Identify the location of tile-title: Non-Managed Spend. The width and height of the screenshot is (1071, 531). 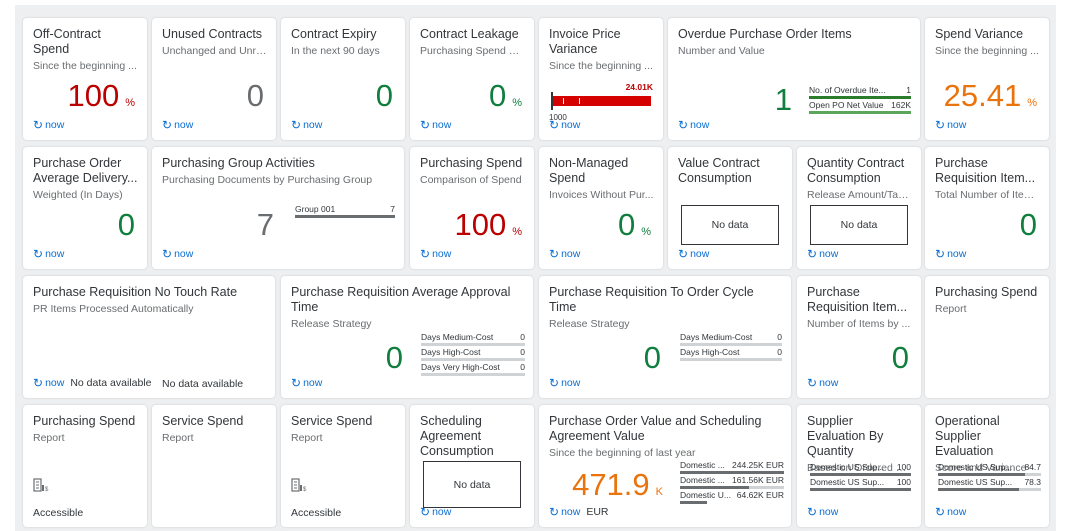
(589, 170).